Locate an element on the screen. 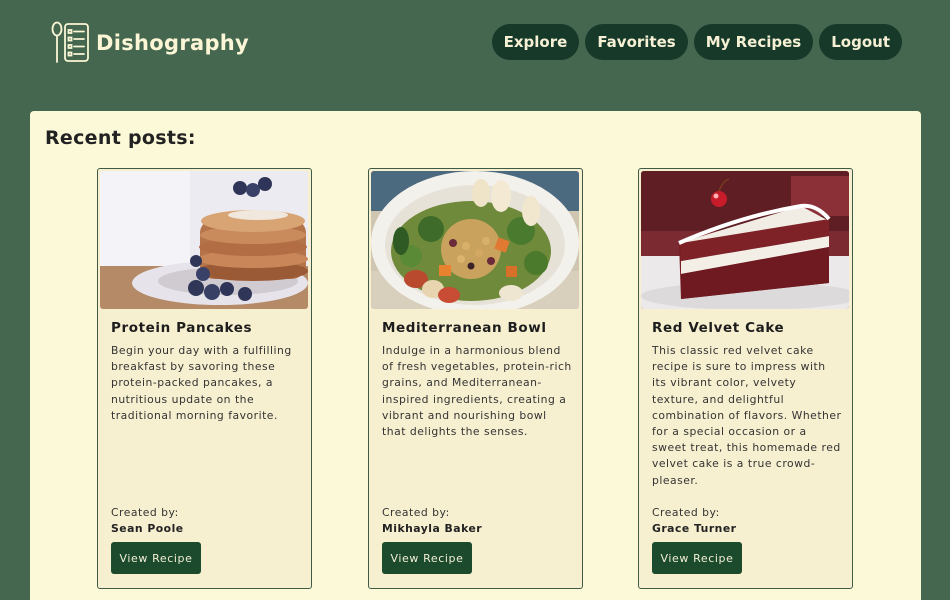 The image size is (950, 600). spoon-checklist-icon is located at coordinates (70, 43).